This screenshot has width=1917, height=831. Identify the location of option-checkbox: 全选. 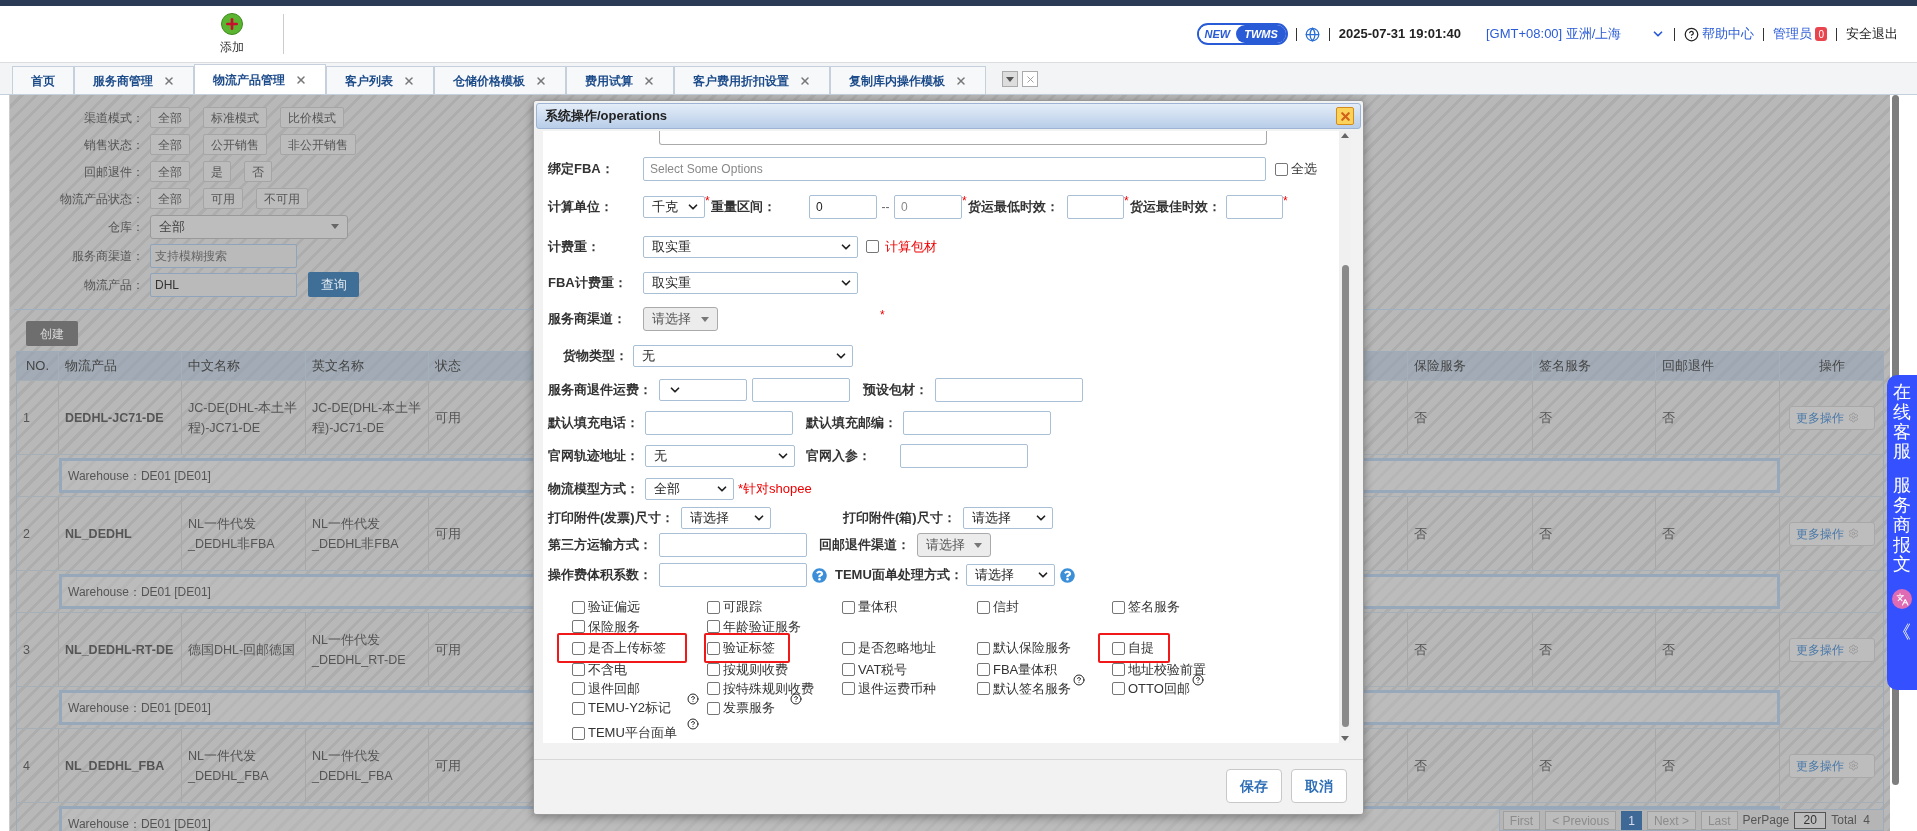
(1296, 169).